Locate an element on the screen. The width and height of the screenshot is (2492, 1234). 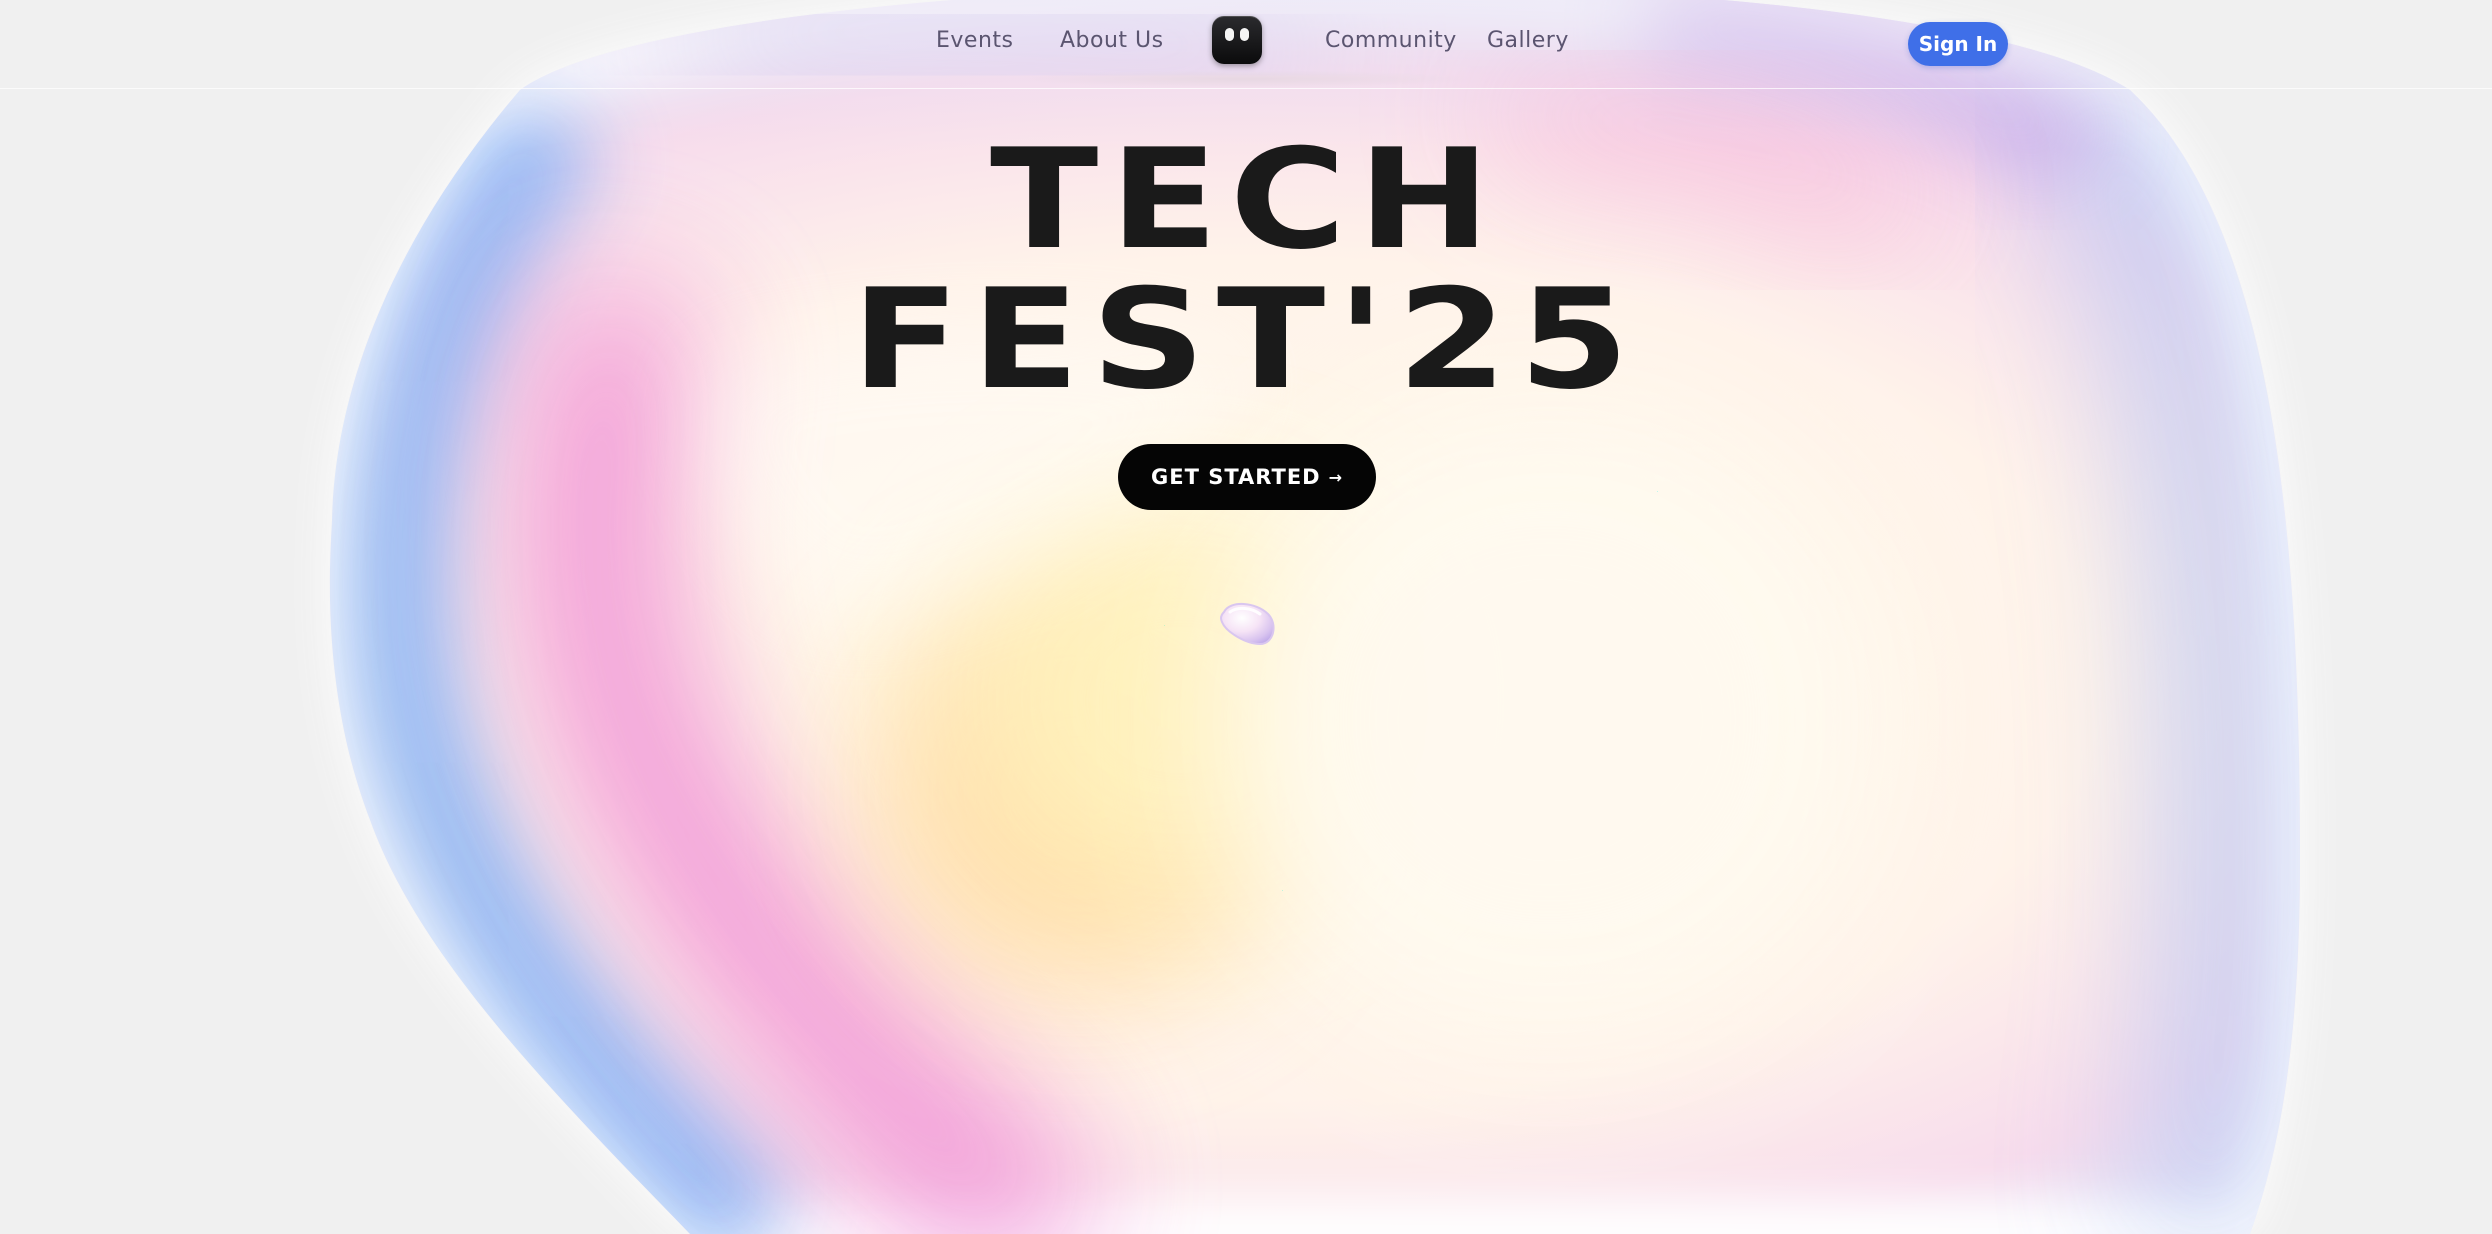
logo-glow is located at coordinates (1245, 79).